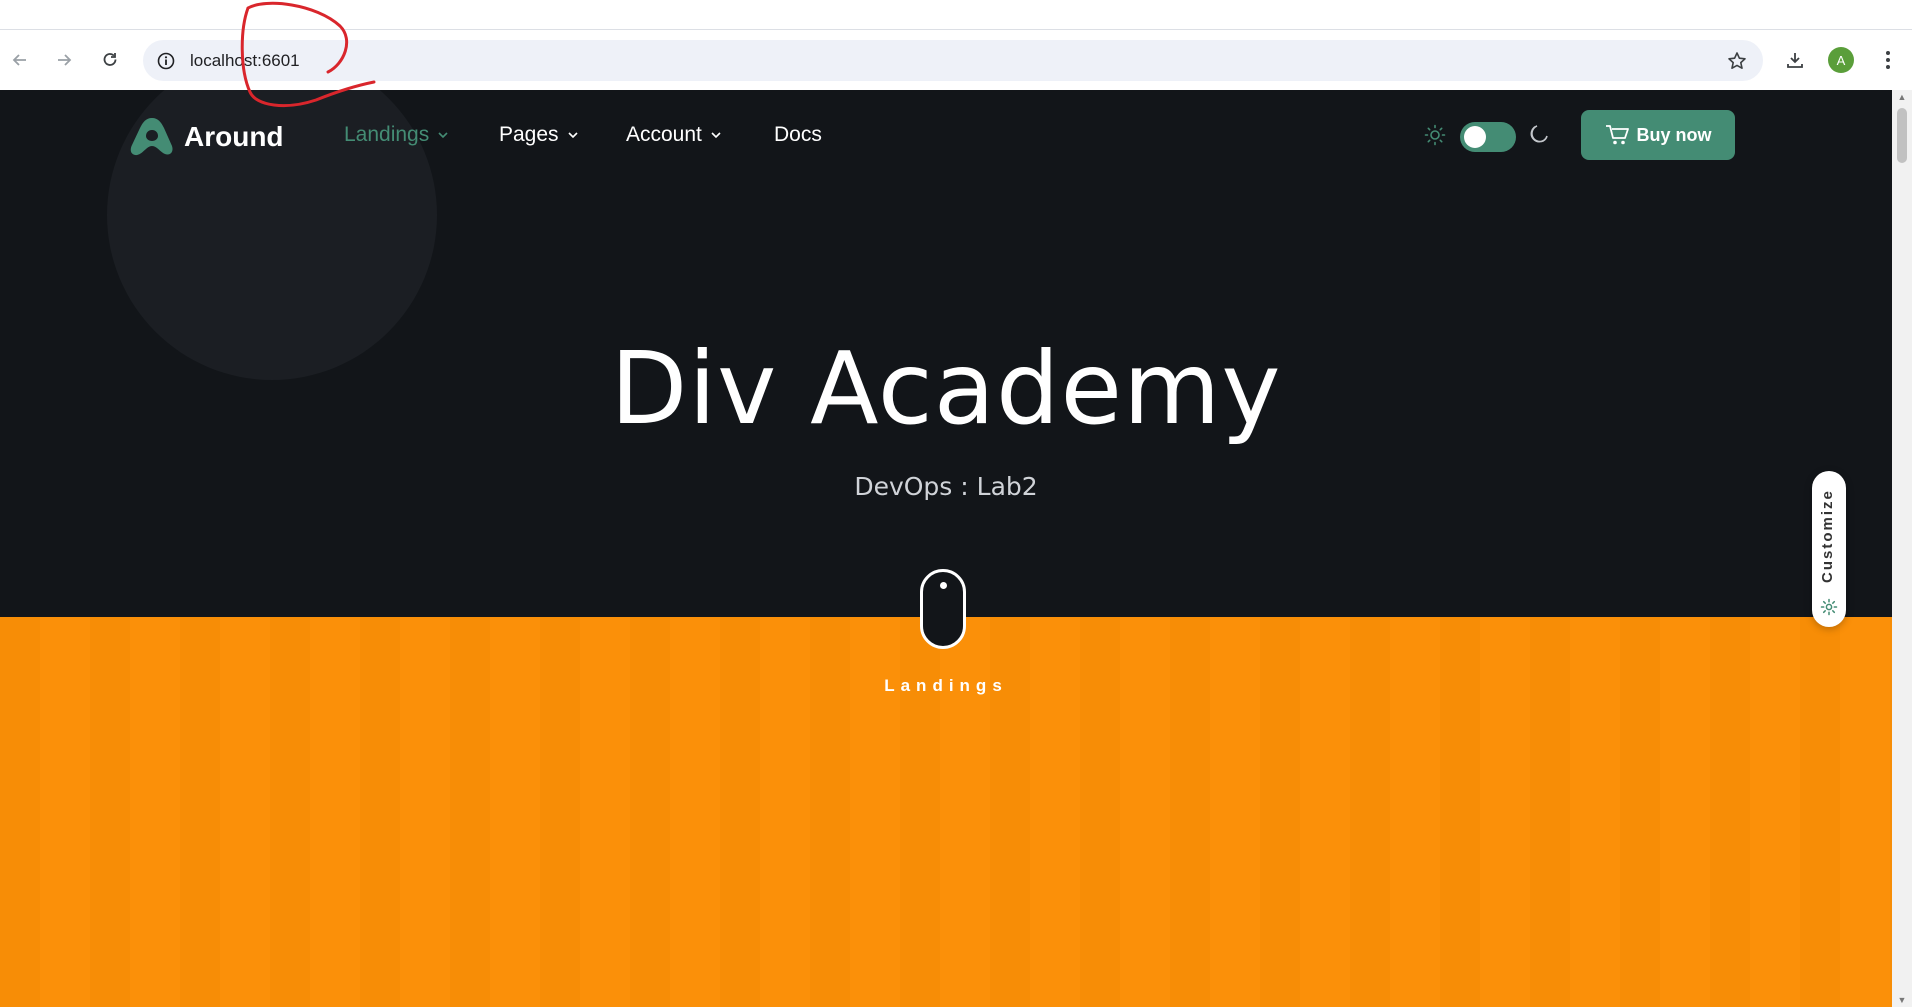 This screenshot has height=1007, width=1912. I want to click on site-info-icon, so click(166, 61).